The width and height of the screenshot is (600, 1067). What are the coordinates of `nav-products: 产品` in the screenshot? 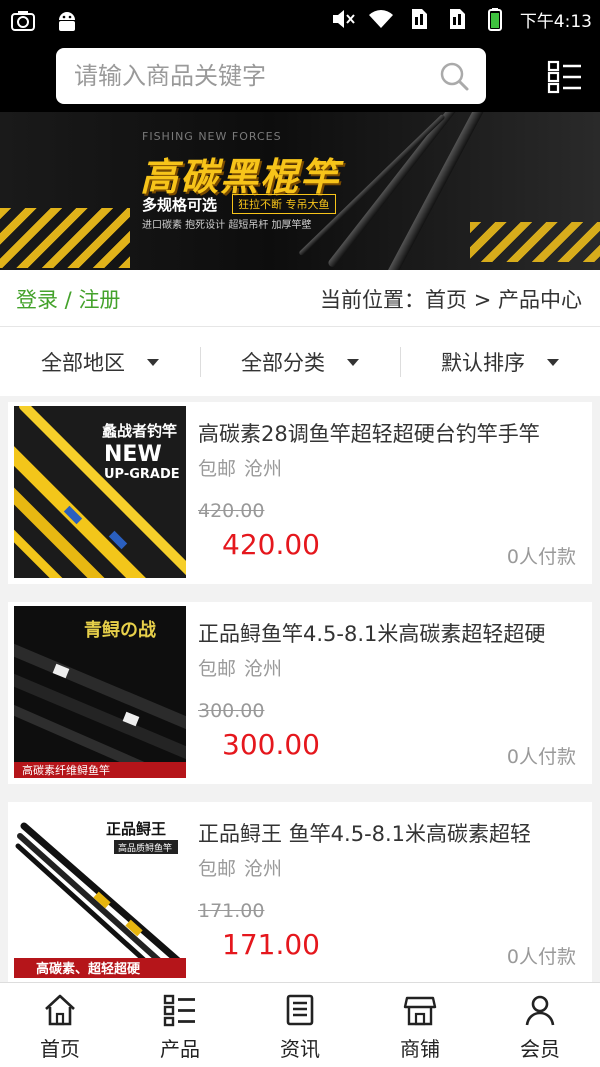 It's located at (180, 1025).